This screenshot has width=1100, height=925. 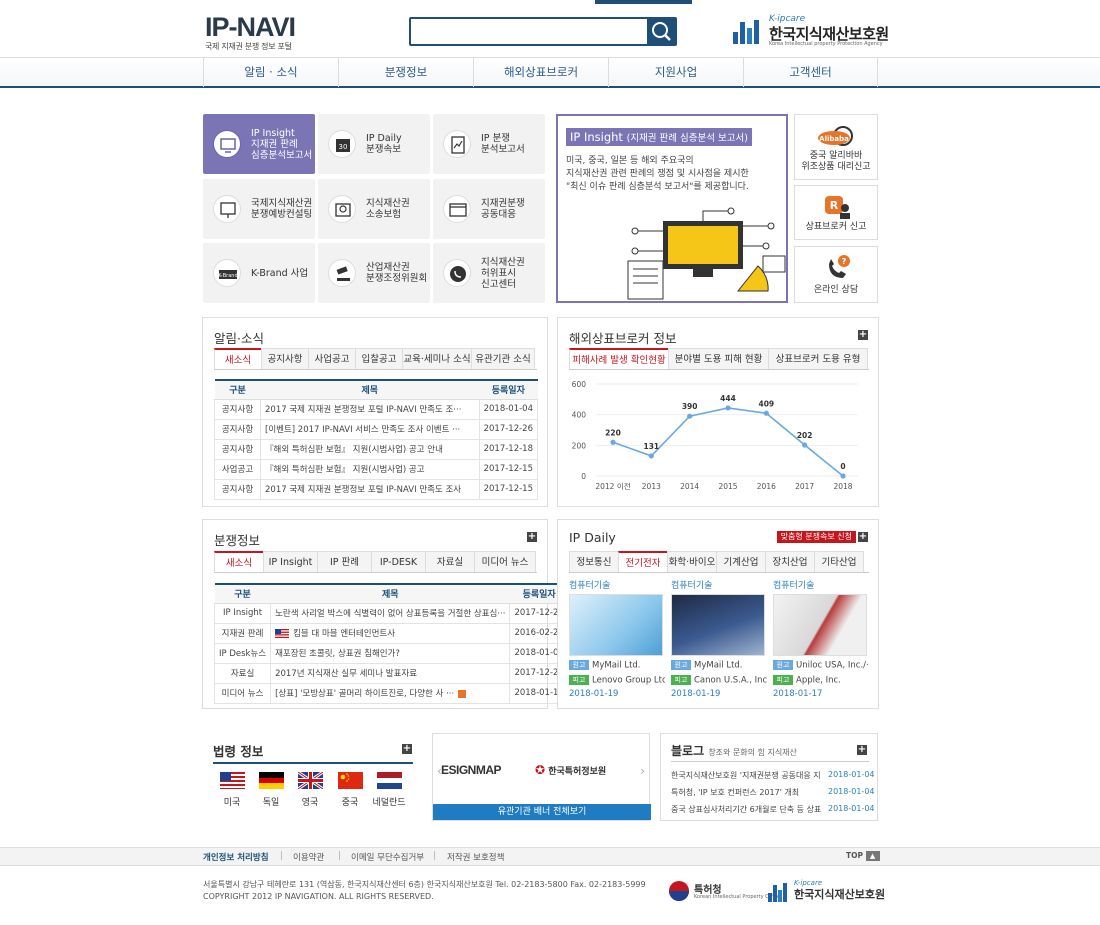 I want to click on tab-news: 새소식, so click(x=238, y=358).